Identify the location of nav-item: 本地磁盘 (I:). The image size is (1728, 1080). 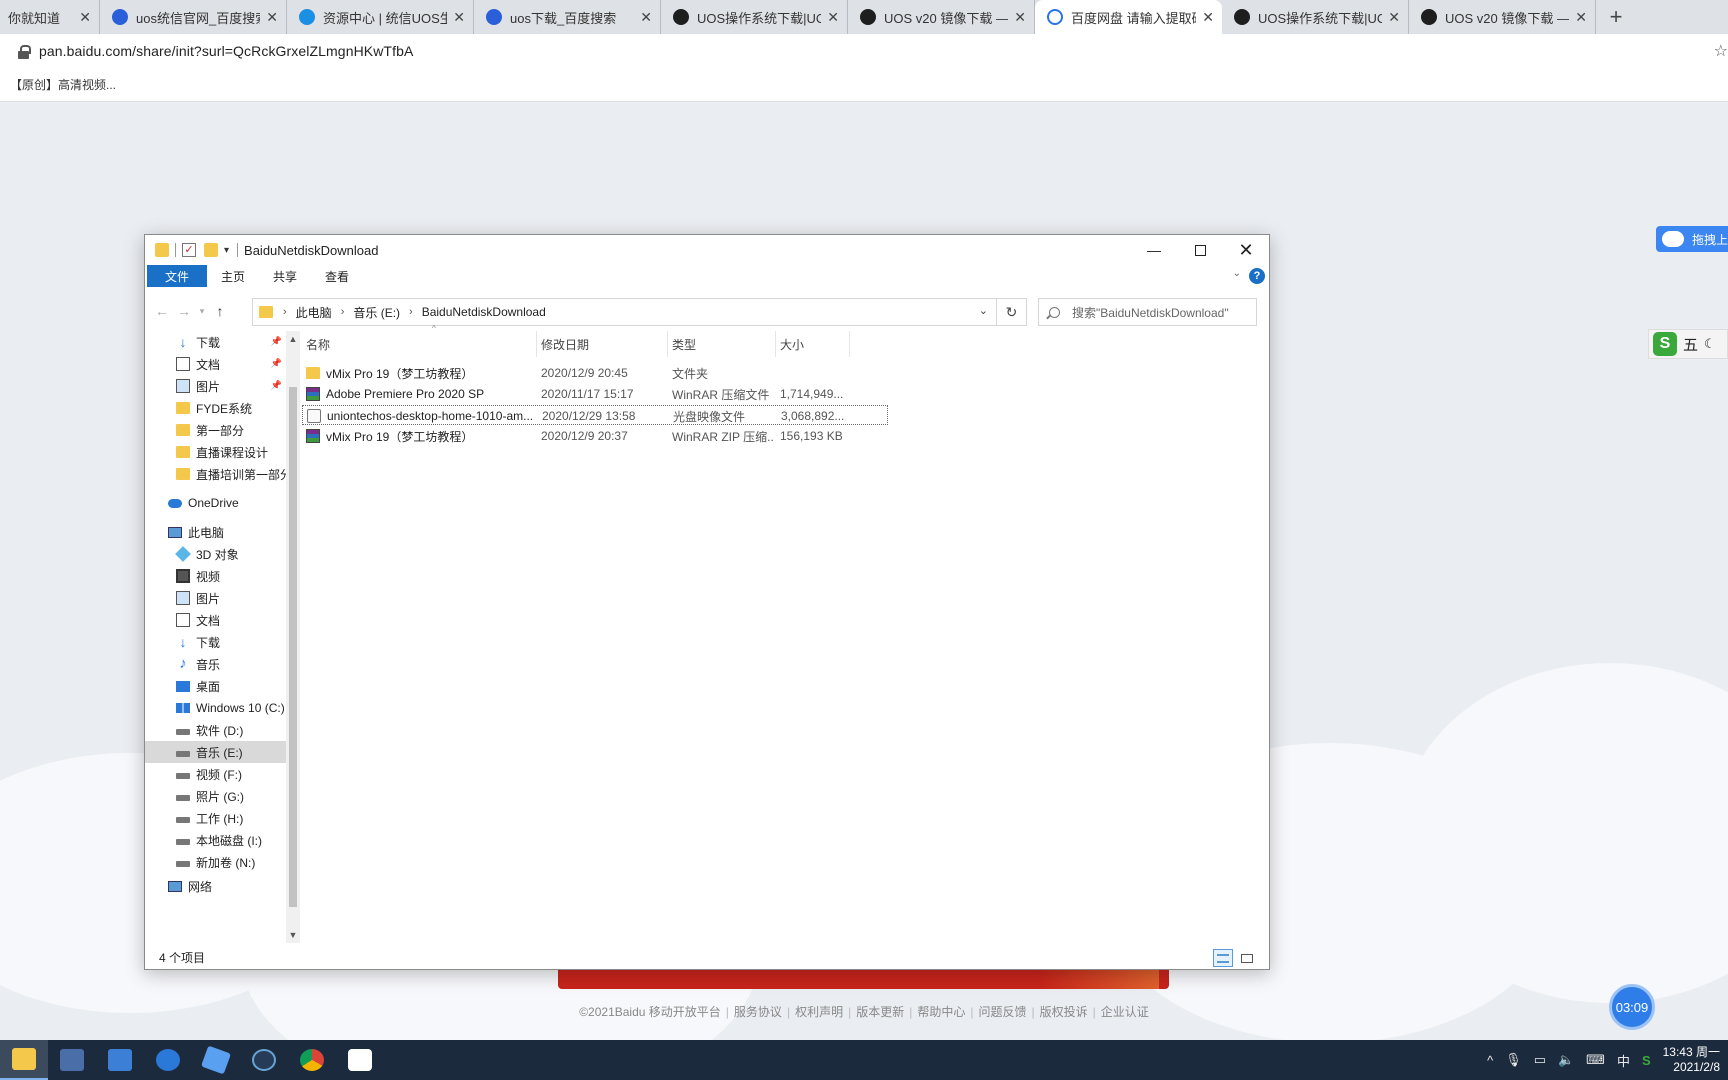
(215, 840).